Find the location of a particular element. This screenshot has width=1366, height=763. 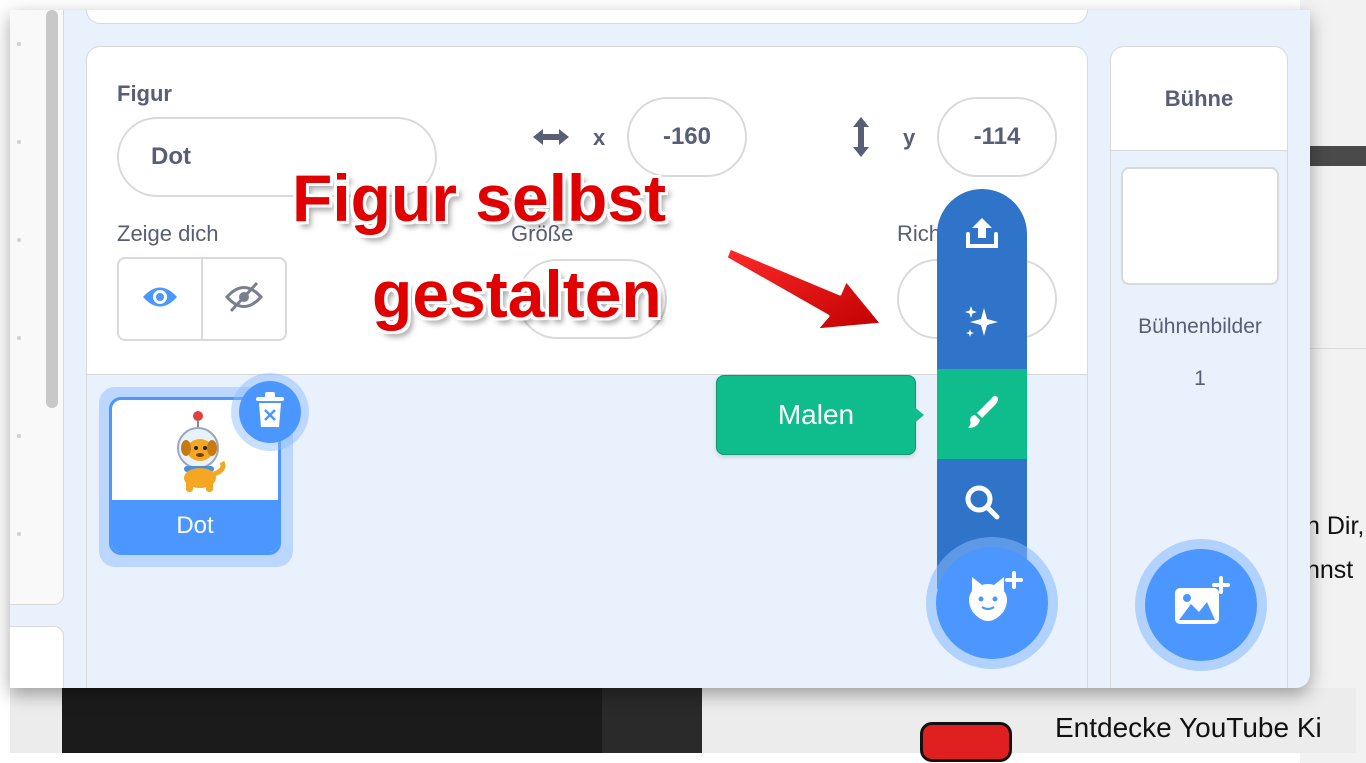

background-youtube-kids-text: Entdecke YouTube Ki is located at coordinates (1188, 728).